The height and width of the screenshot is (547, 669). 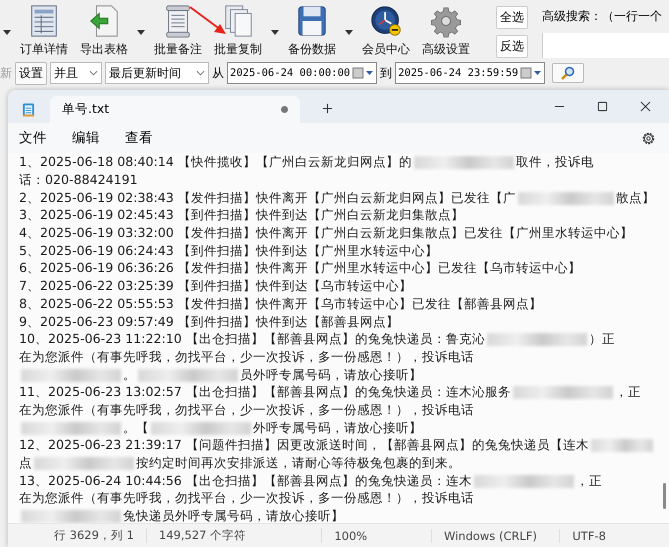 I want to click on text-line: 点, so click(x=25, y=463).